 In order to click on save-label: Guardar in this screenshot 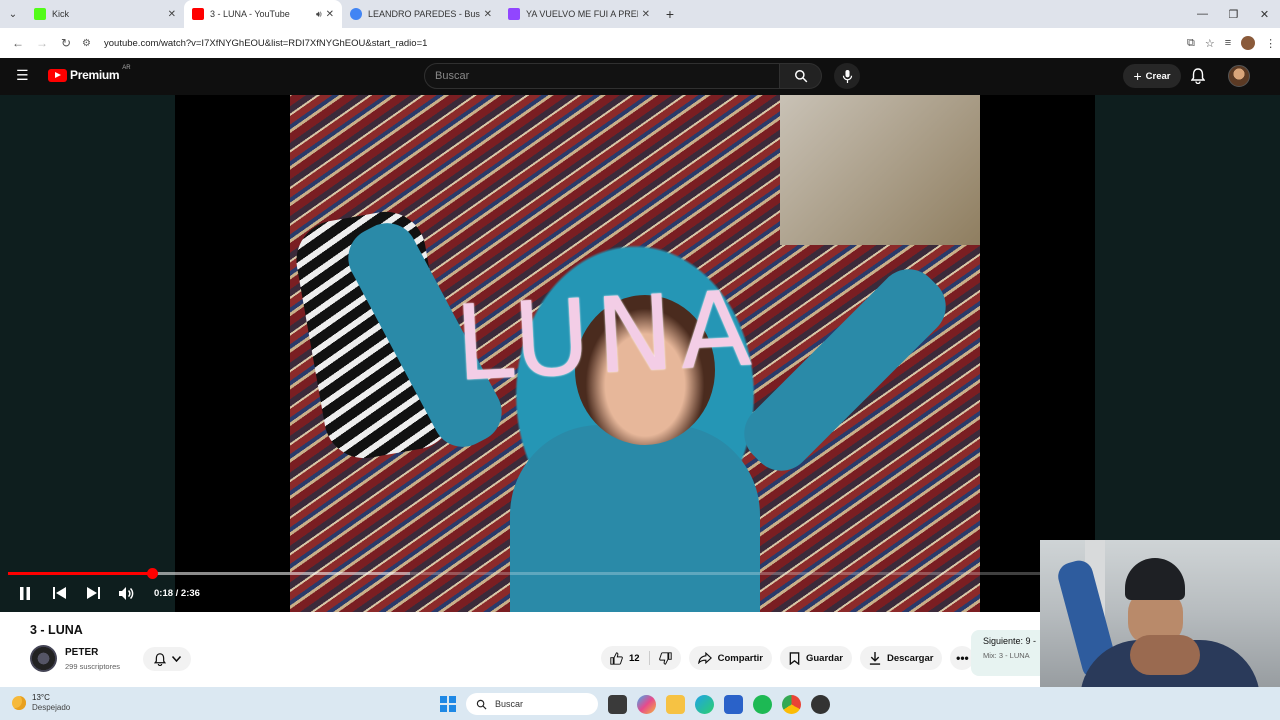, I will do `click(824, 658)`.